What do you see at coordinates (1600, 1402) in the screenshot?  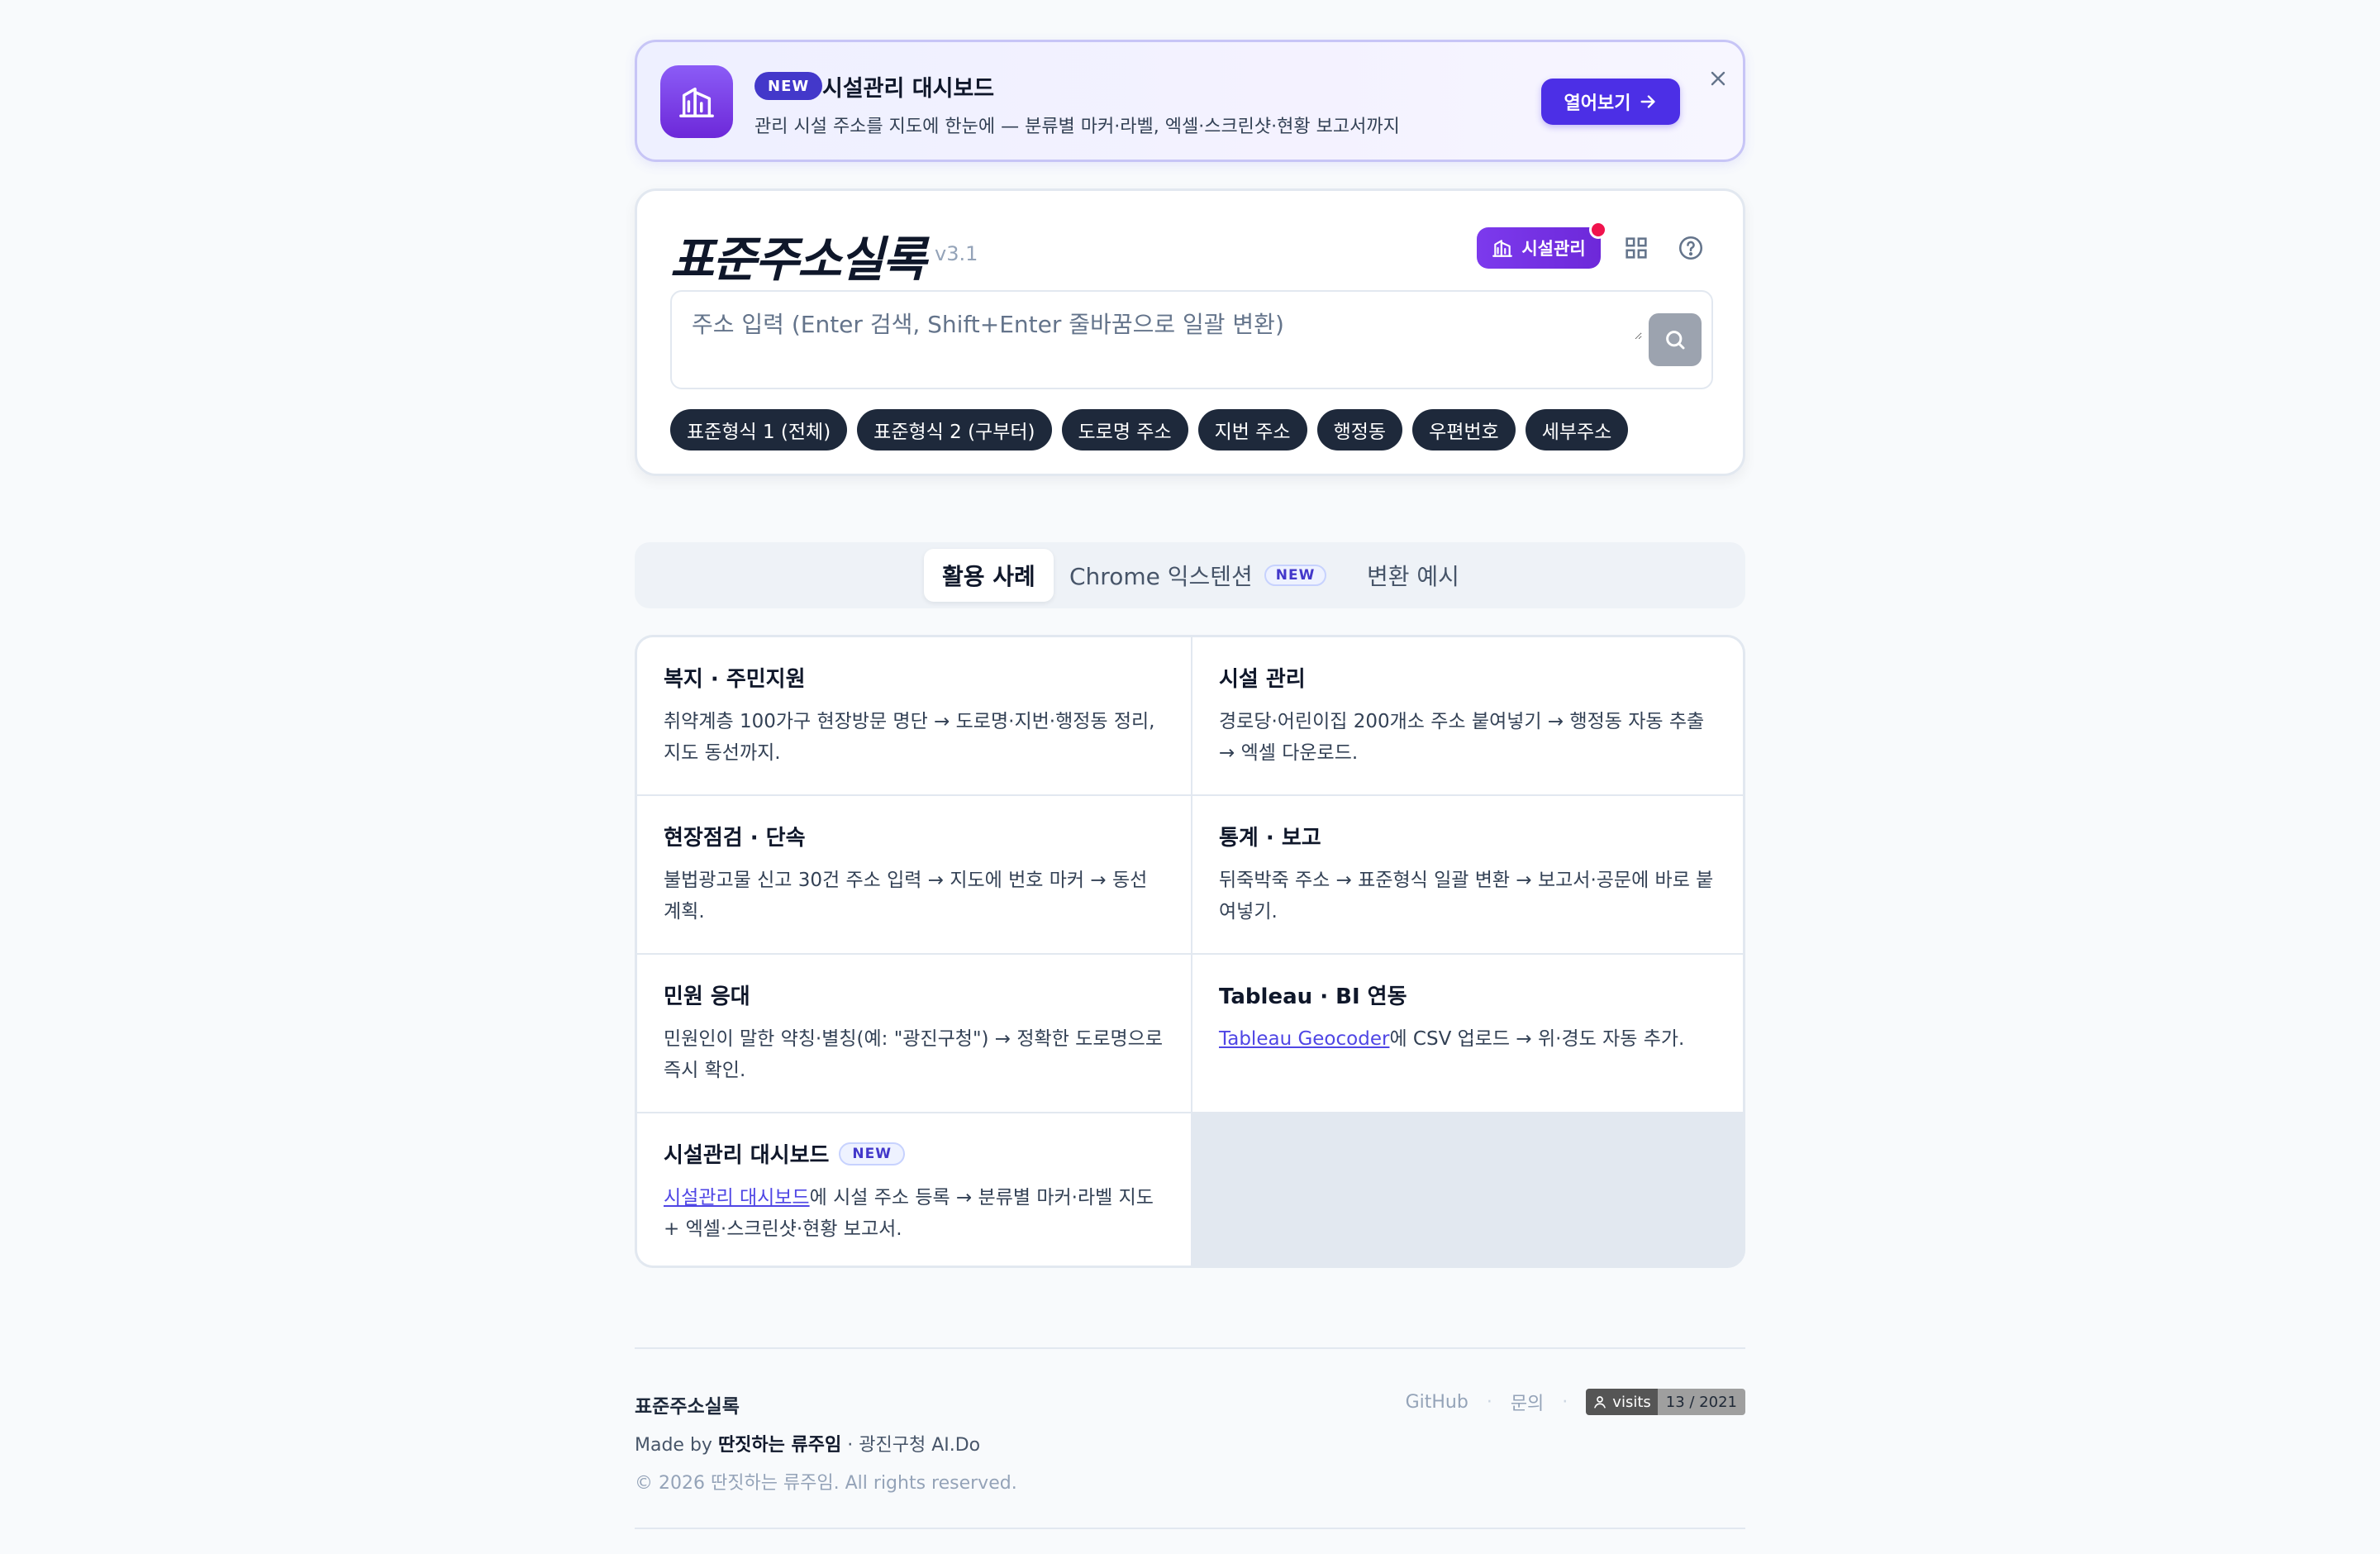 I see `user-icon` at bounding box center [1600, 1402].